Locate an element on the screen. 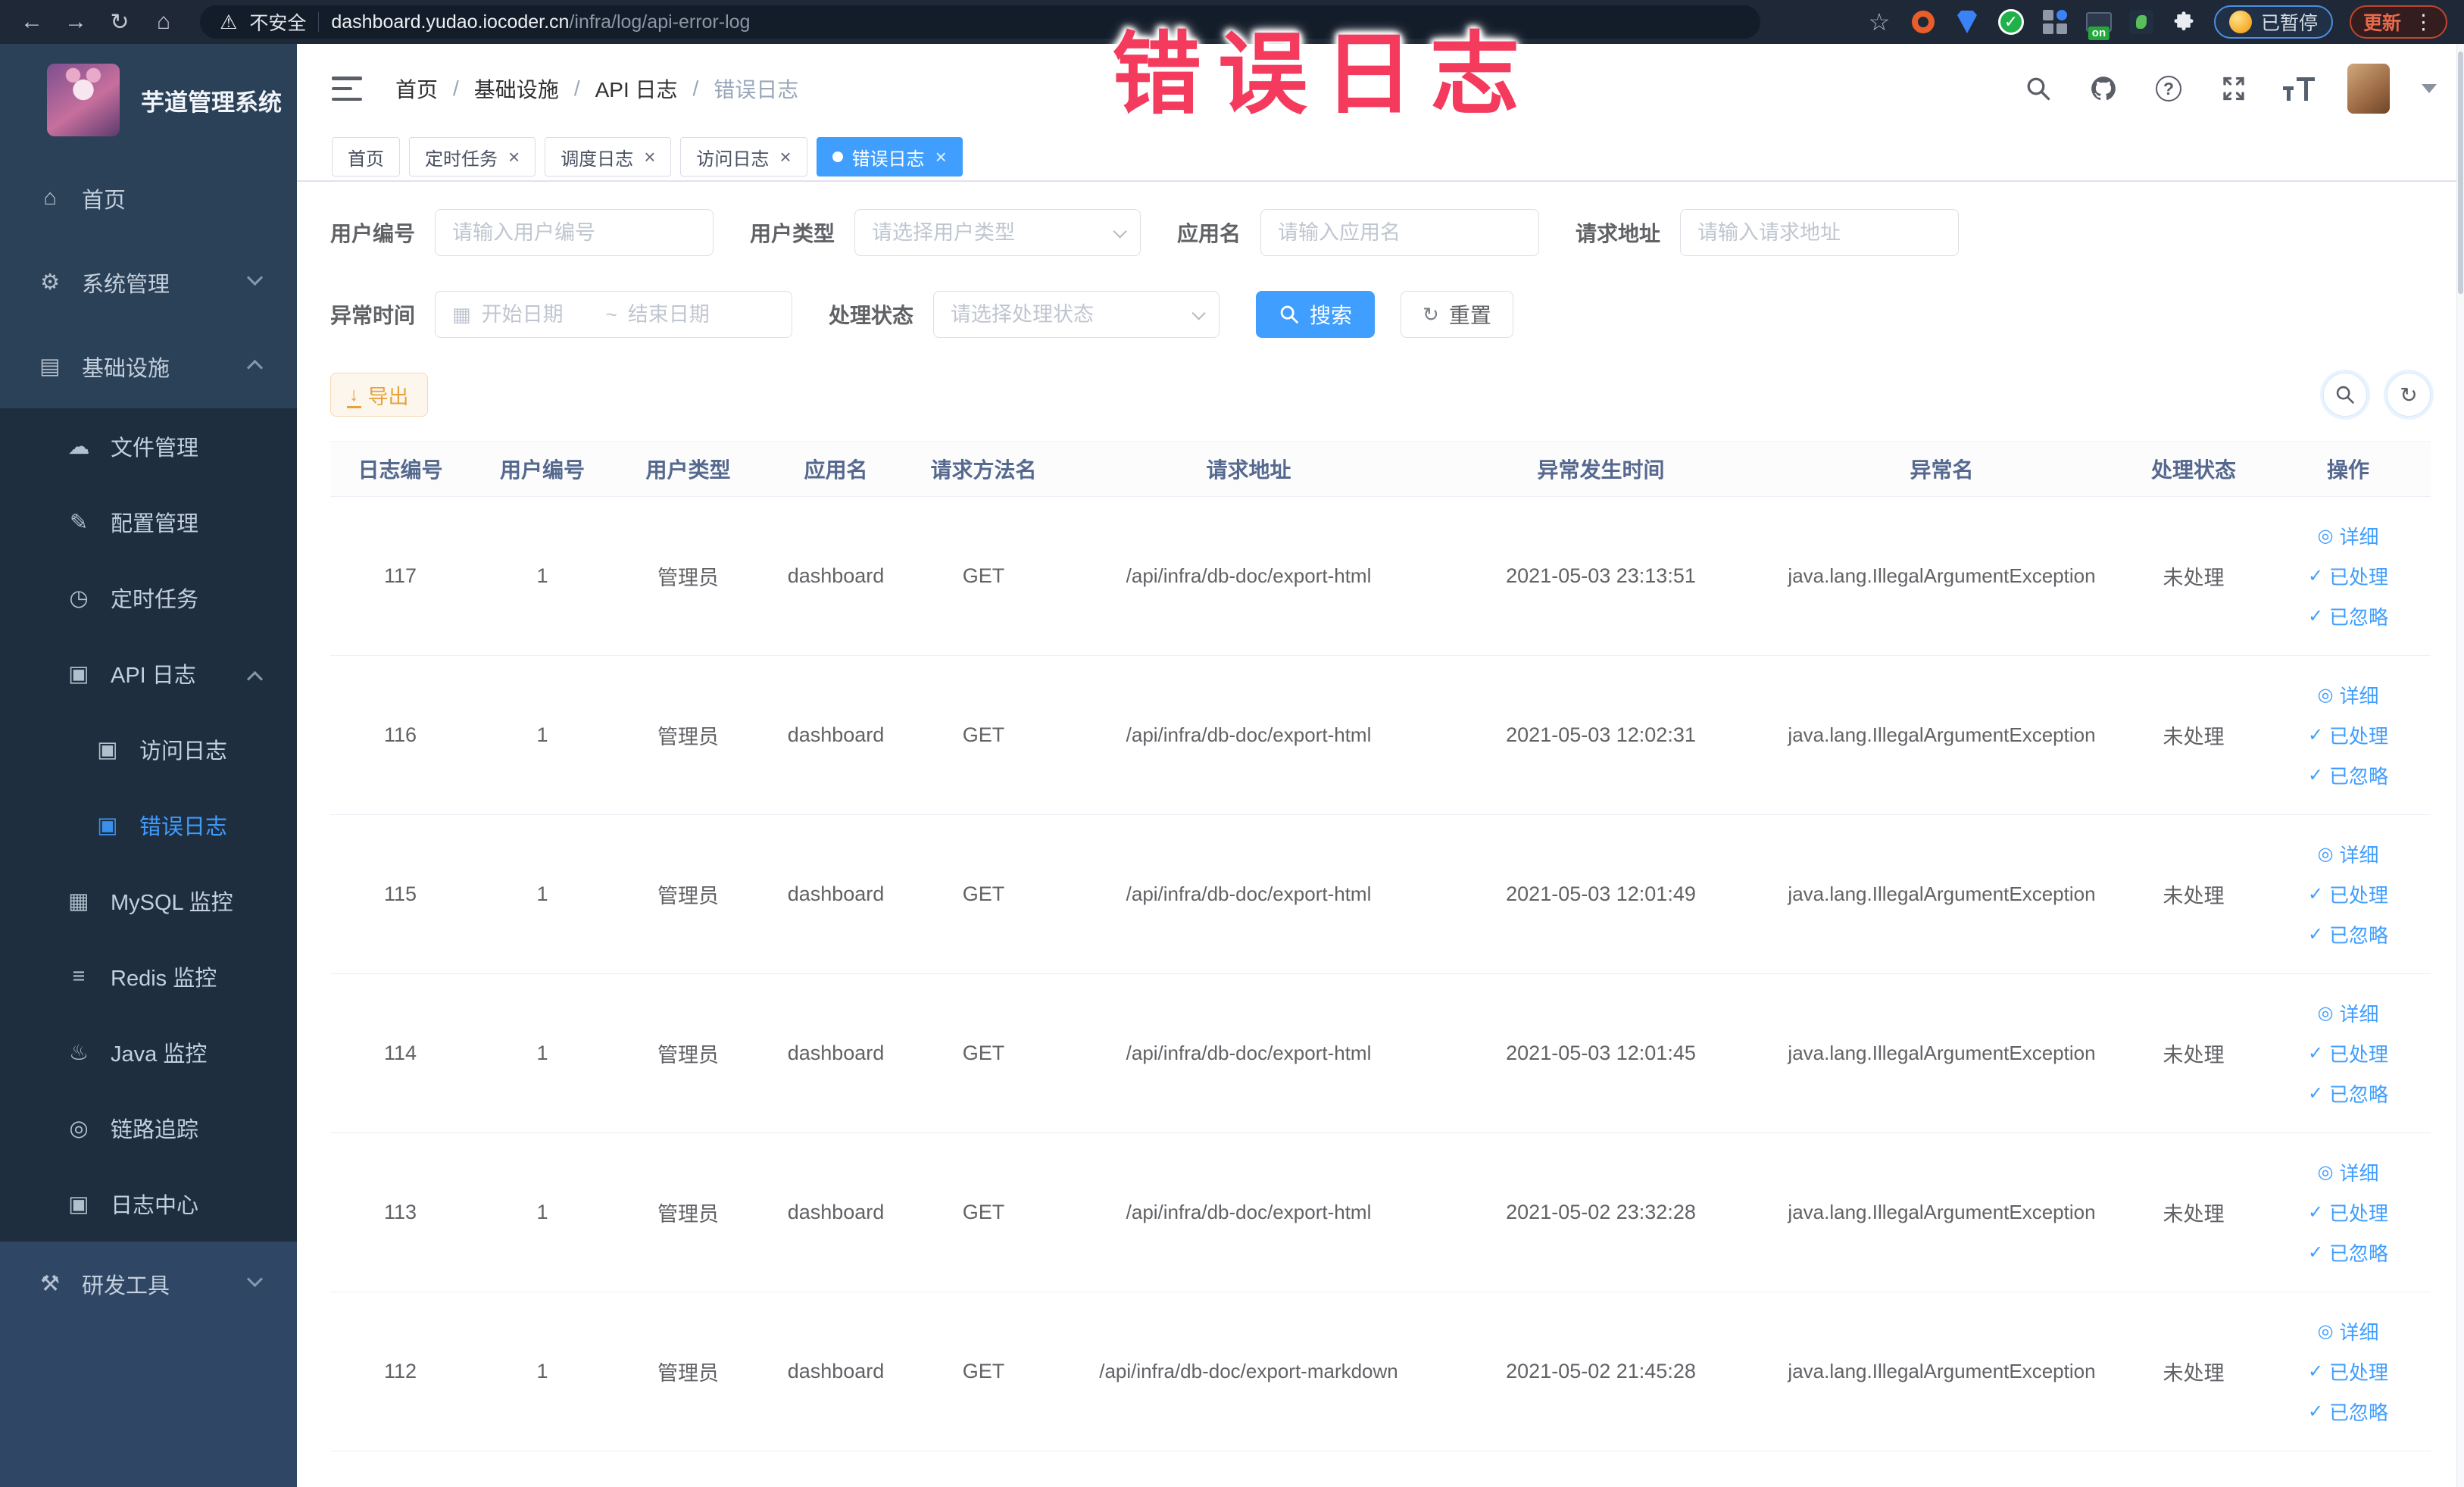  breadcrumb-item: 基础设施 is located at coordinates (516, 88).